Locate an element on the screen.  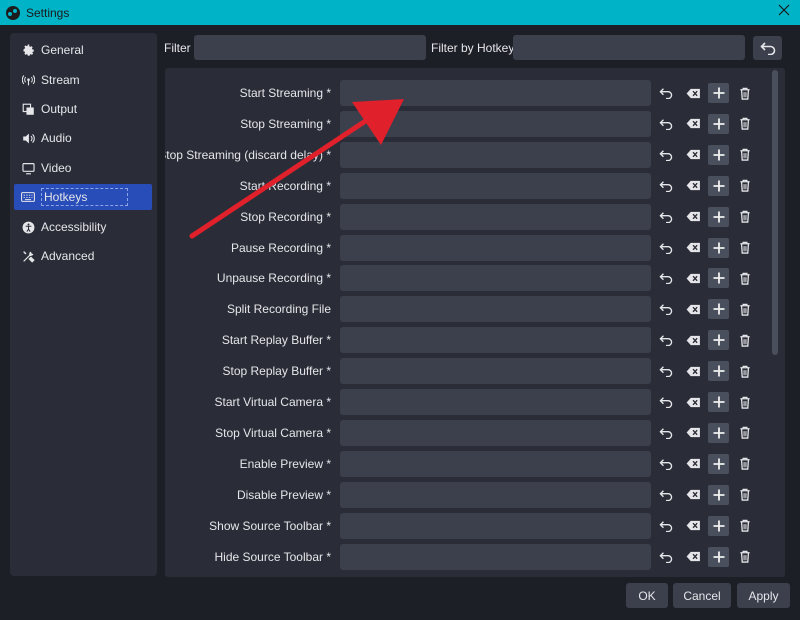
hotkey-row: Start Recording * is located at coordinates (465, 185).